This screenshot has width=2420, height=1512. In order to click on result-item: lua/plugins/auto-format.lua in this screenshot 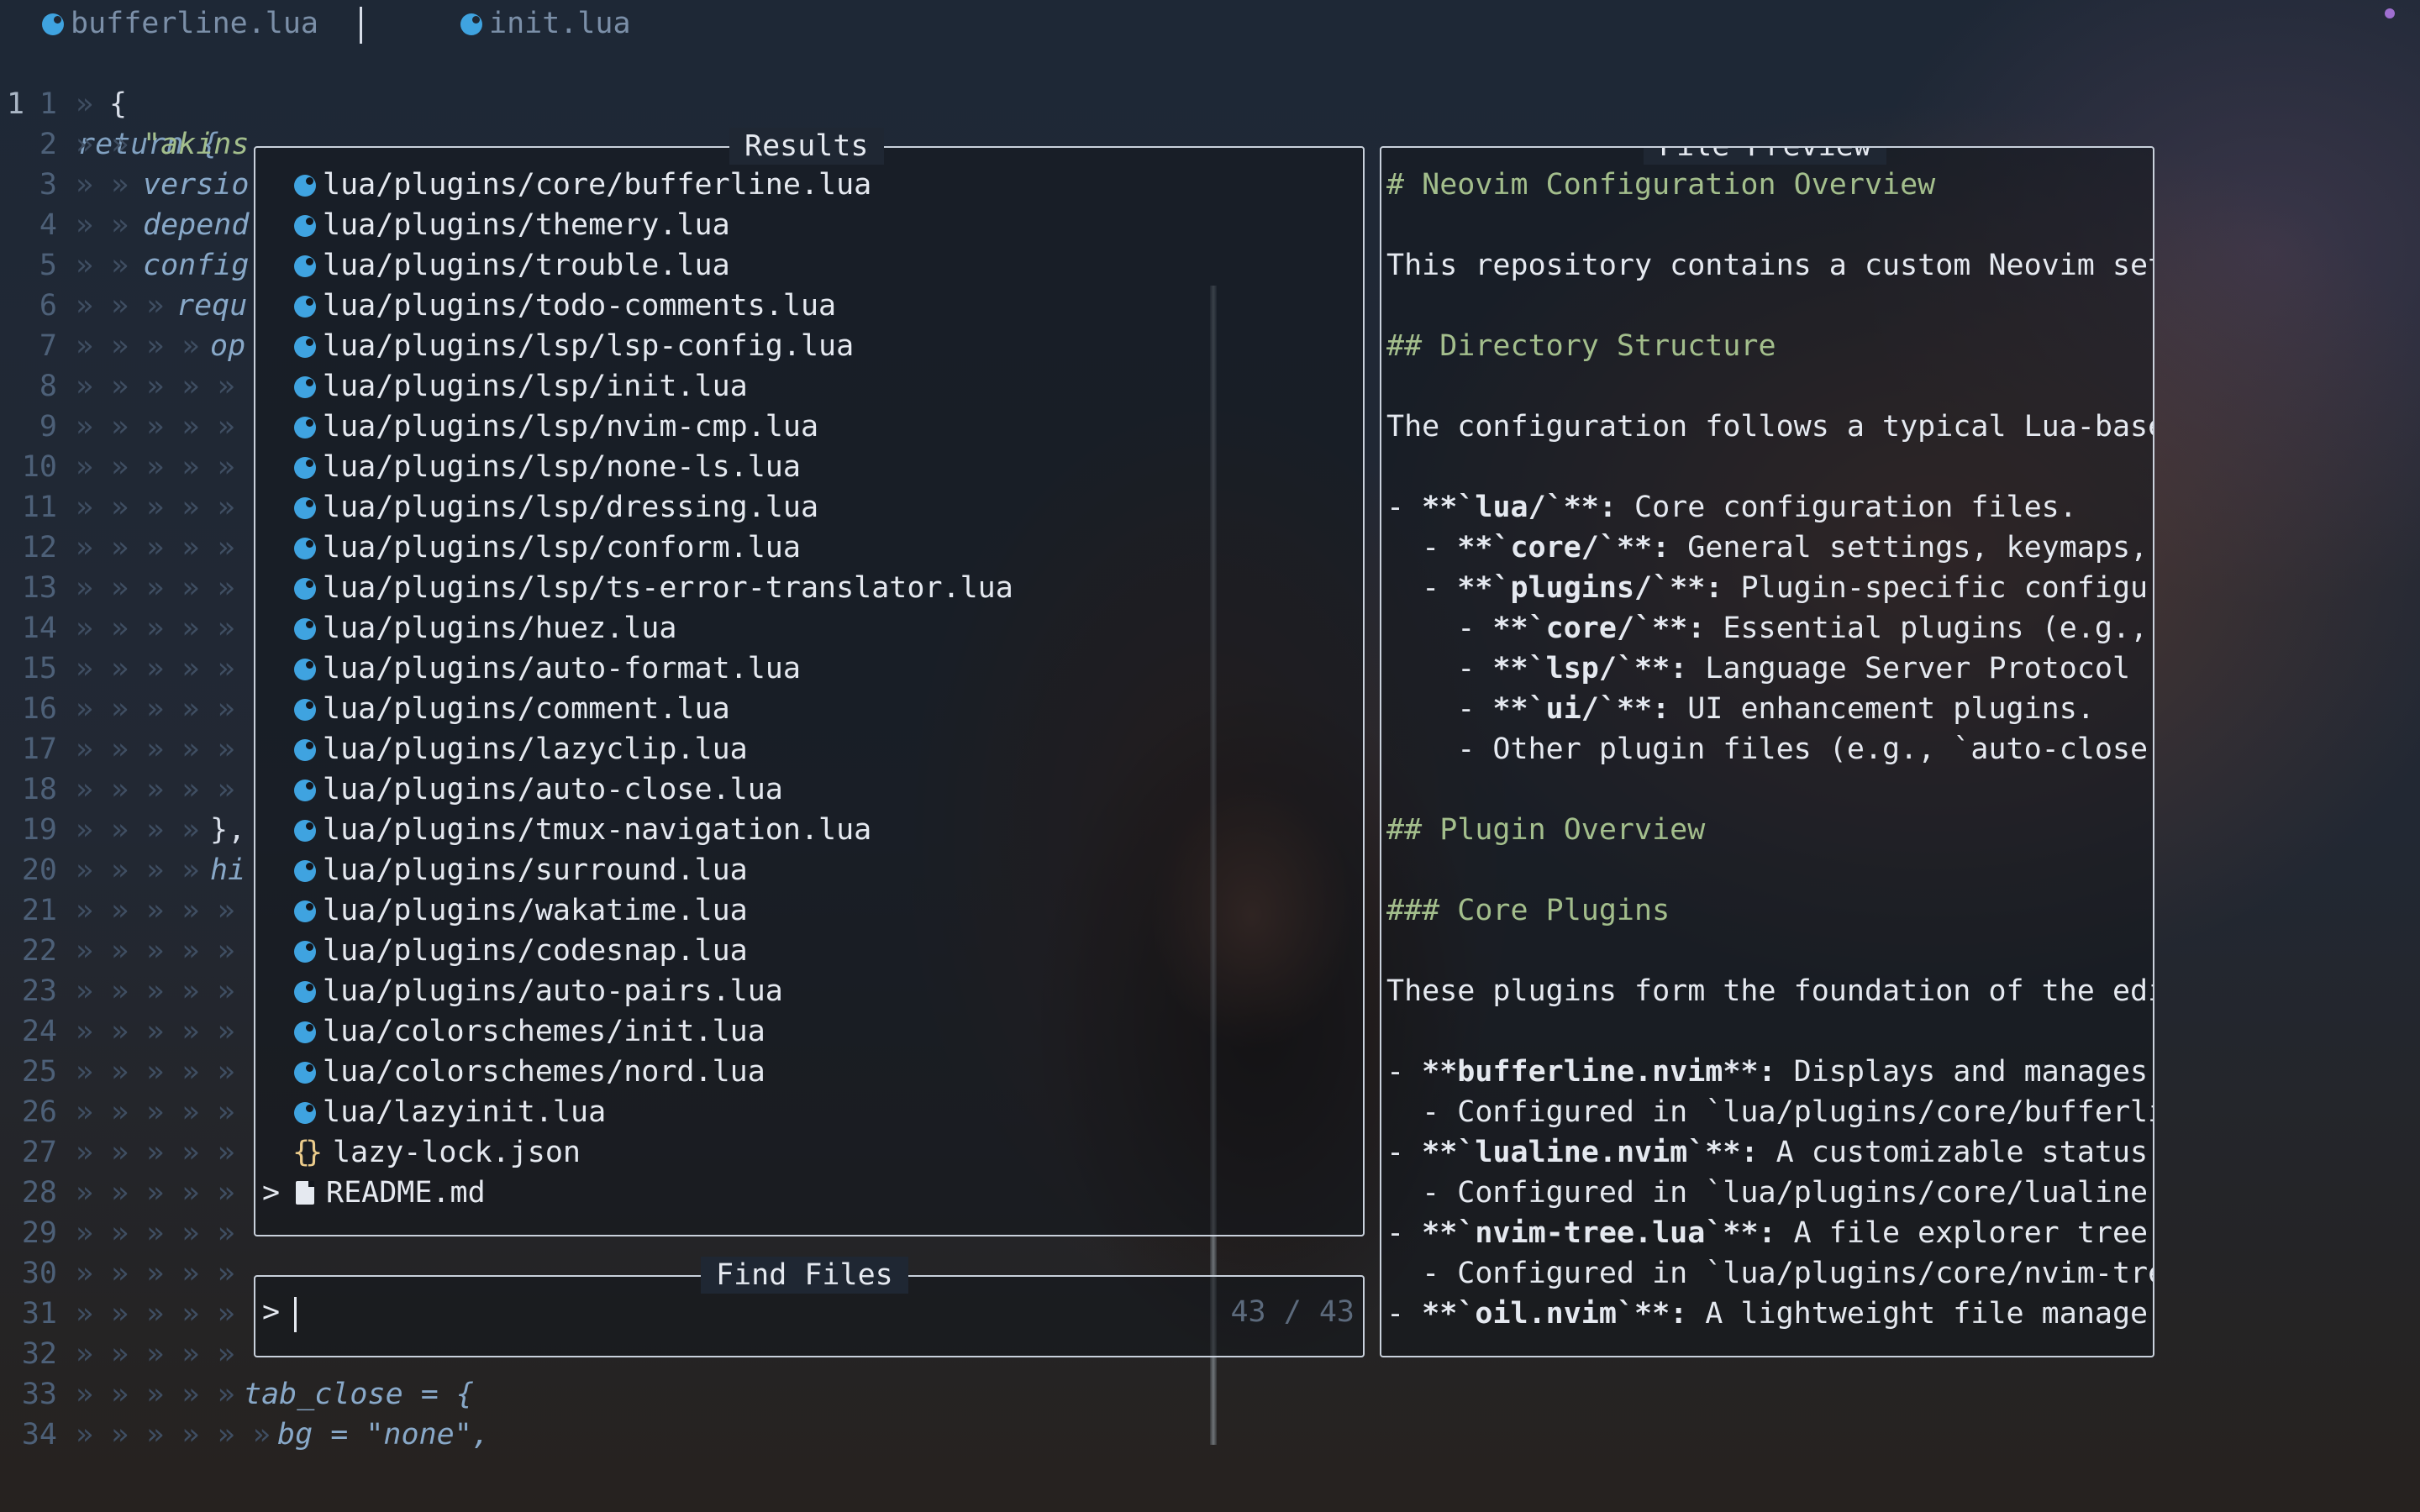, I will do `click(546, 668)`.